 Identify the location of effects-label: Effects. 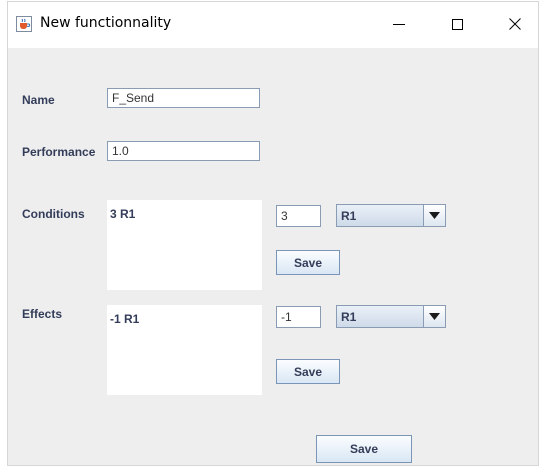
(42, 314).